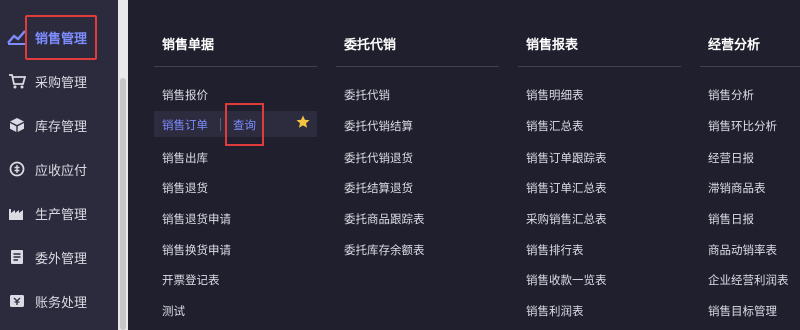 Image resolution: width=800 pixels, height=330 pixels. What do you see at coordinates (731, 95) in the screenshot?
I see `menu-item-sales-analysis: 销售分析` at bounding box center [731, 95].